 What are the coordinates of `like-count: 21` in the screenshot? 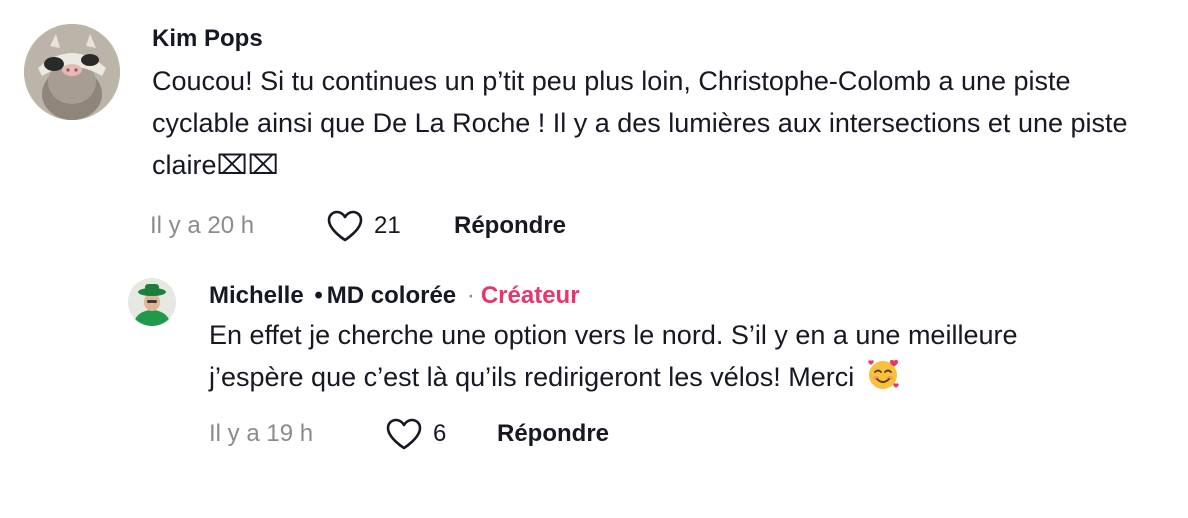 It's located at (387, 225).